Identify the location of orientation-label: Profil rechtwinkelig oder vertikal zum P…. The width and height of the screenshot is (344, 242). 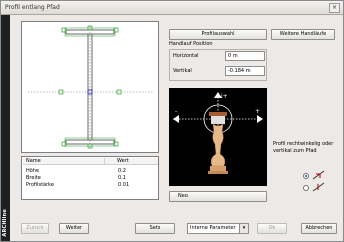
(303, 147).